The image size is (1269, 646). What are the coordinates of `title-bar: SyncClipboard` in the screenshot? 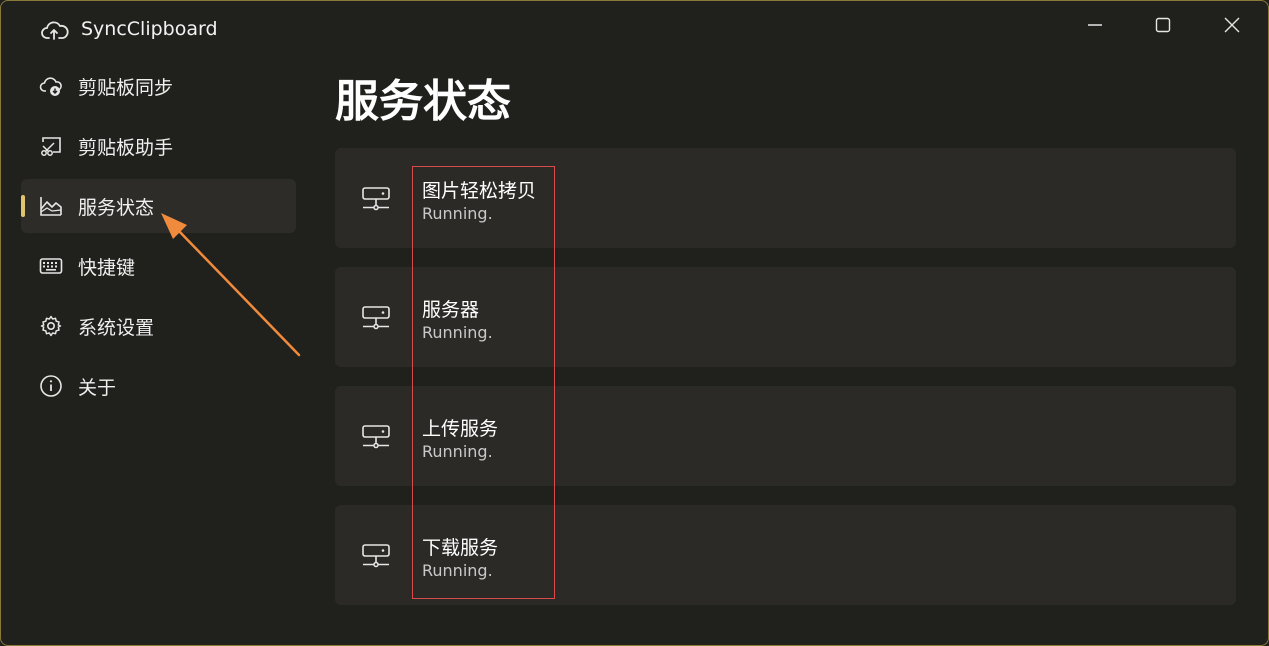 It's located at (634, 30).